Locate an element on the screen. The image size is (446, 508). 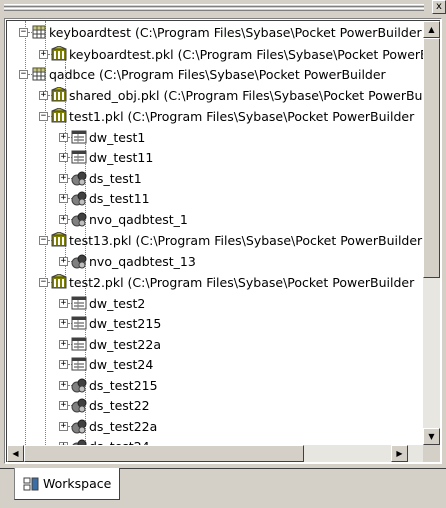
tree-item: + ds_test1 is located at coordinates (100, 178).